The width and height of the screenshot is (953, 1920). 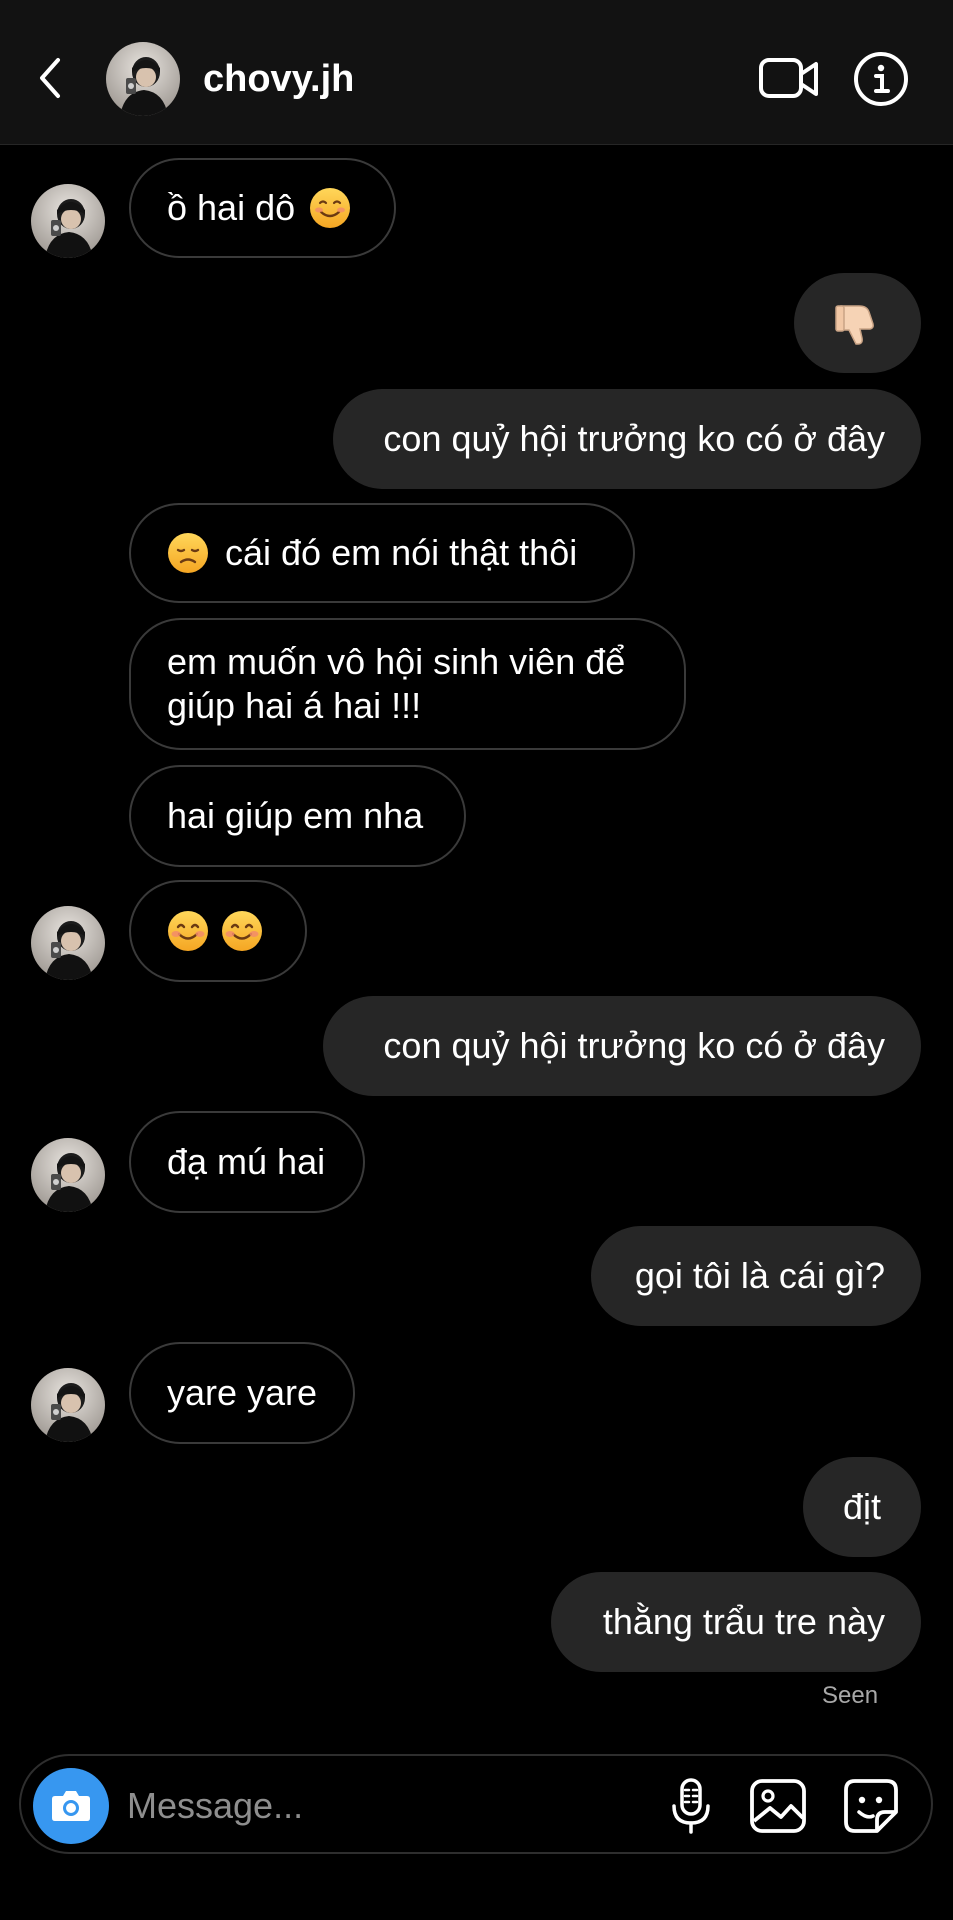 What do you see at coordinates (188, 553) in the screenshot?
I see `disappointed-emoji-icon` at bounding box center [188, 553].